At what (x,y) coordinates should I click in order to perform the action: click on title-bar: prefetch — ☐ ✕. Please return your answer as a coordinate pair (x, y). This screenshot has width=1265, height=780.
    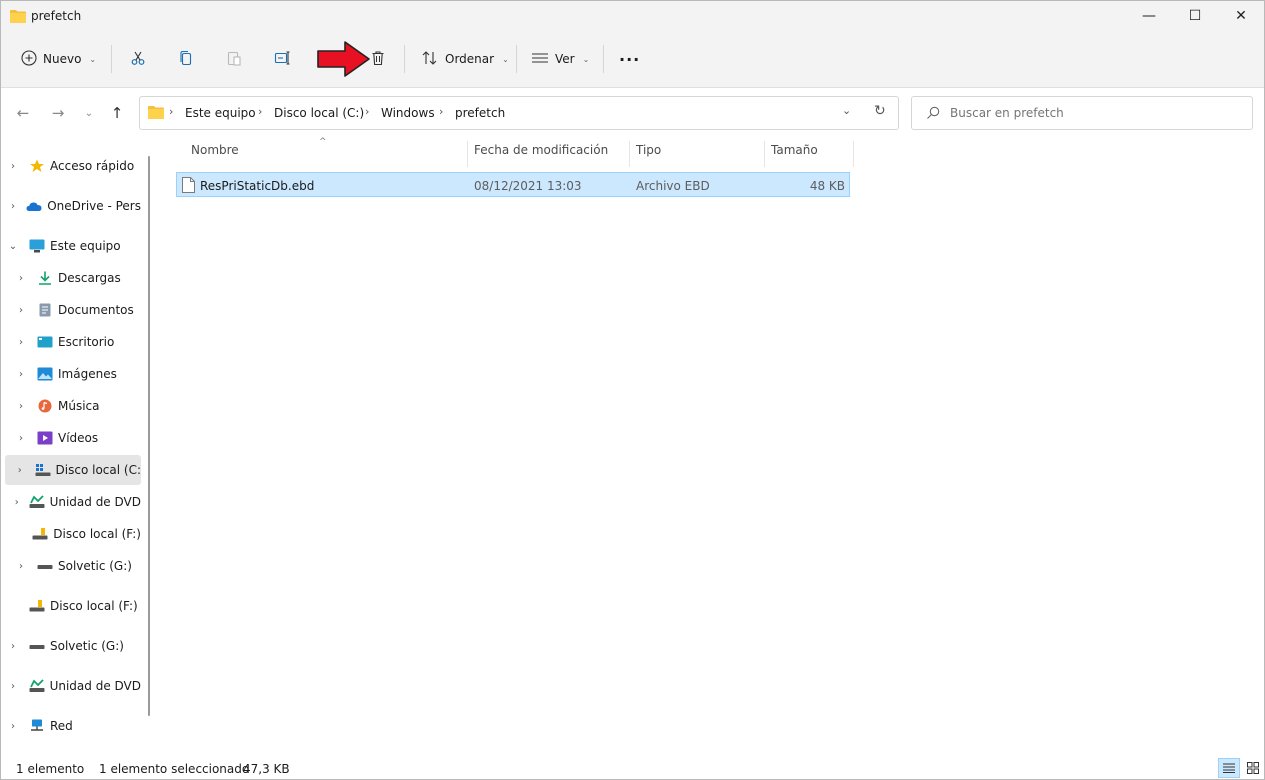
    Looking at the image, I should click on (632, 16).